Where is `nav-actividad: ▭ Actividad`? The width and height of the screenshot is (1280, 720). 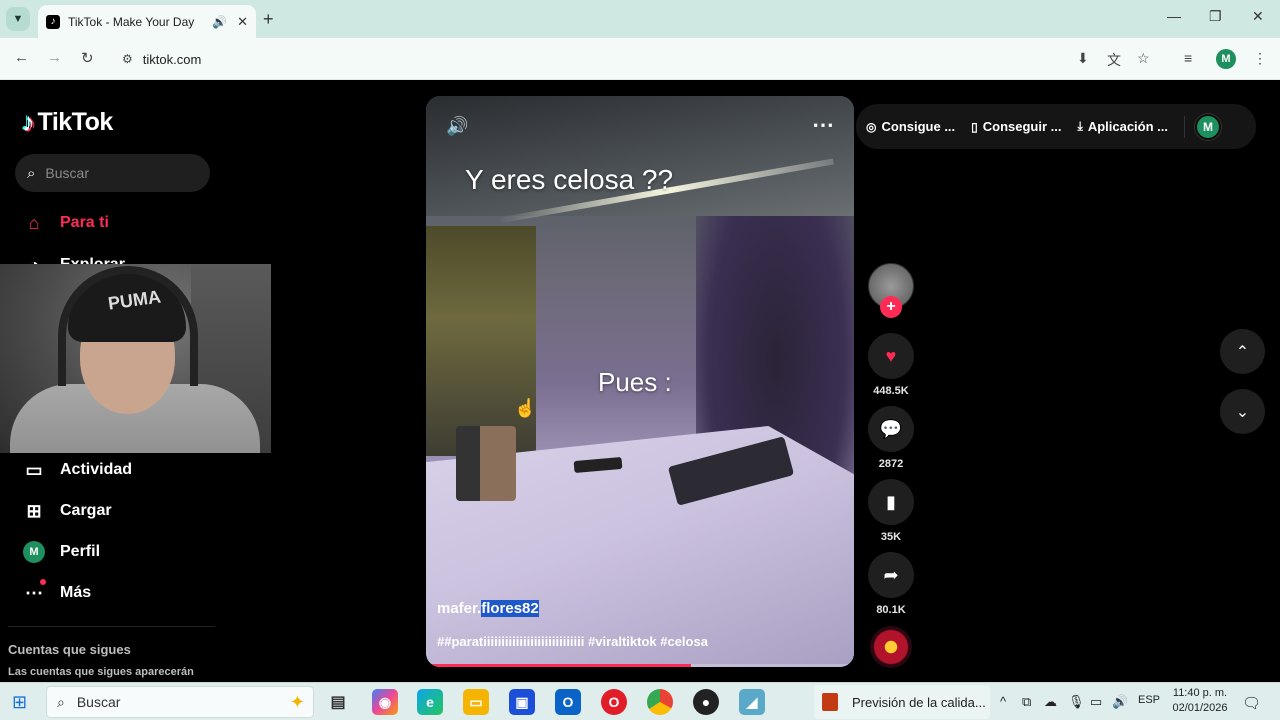
nav-actividad: ▭ Actividad is located at coordinates (77, 470).